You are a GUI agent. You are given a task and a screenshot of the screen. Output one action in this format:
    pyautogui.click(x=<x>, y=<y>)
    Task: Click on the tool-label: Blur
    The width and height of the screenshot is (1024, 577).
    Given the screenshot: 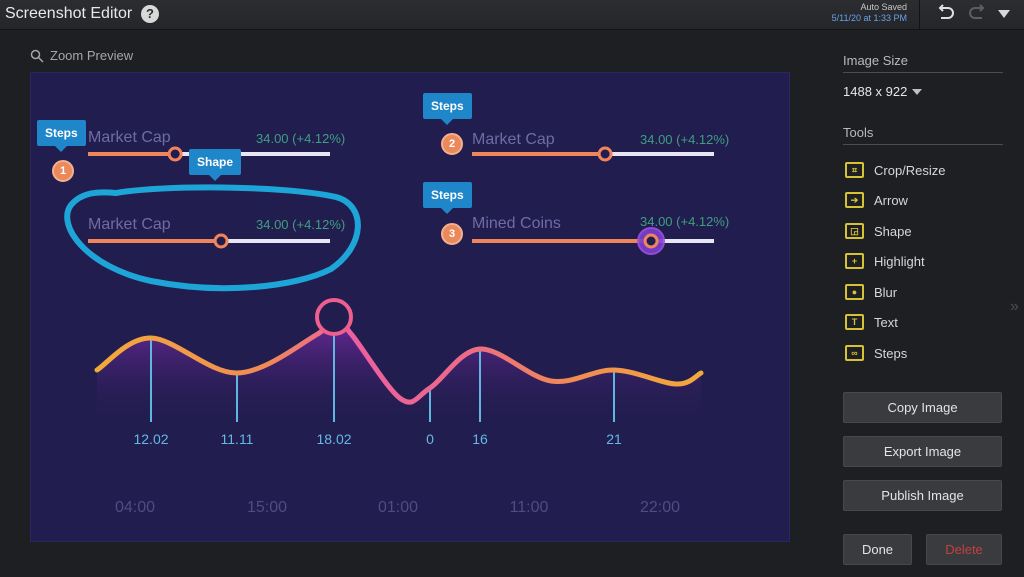 What is the action you would take?
    pyautogui.click(x=886, y=292)
    